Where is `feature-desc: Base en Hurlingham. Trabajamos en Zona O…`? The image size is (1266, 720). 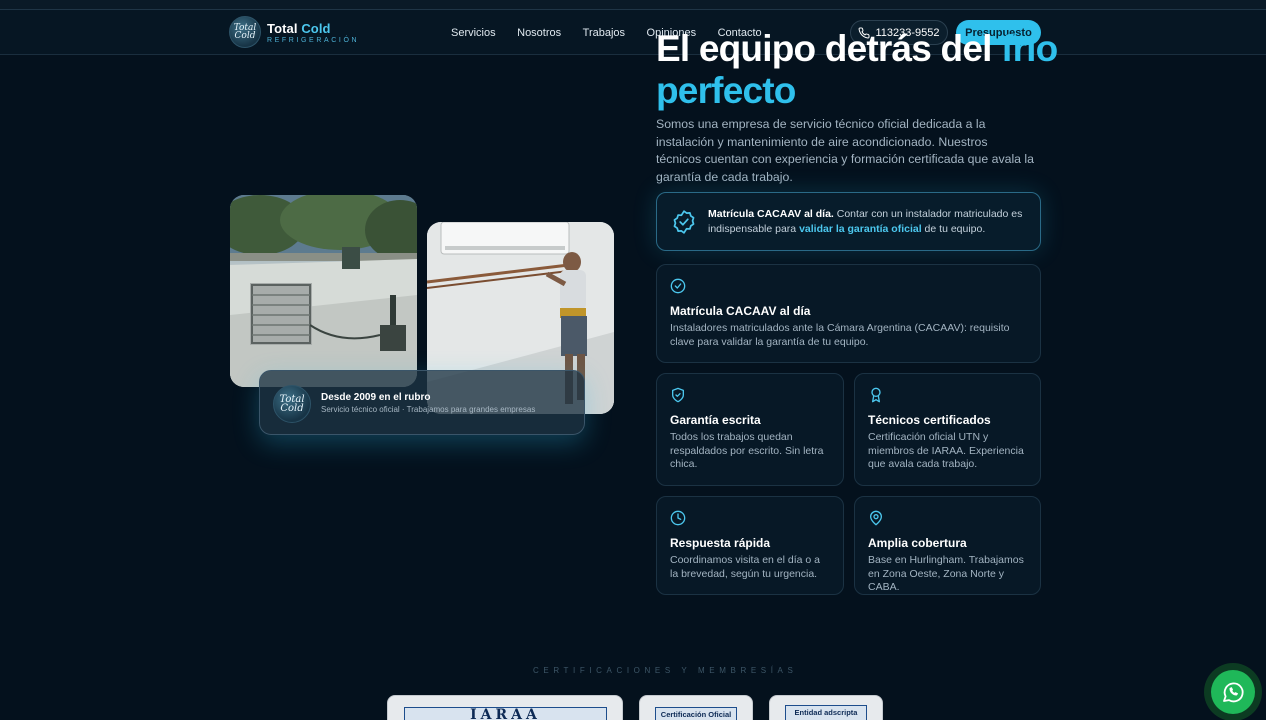 feature-desc: Base en Hurlingham. Trabajamos en Zona O… is located at coordinates (946, 573).